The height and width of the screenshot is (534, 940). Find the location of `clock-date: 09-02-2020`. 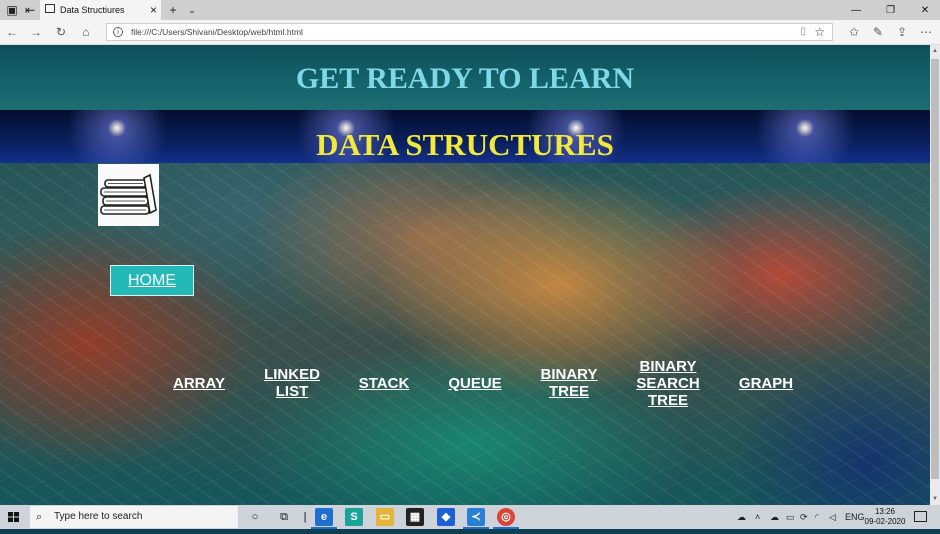

clock-date: 09-02-2020 is located at coordinates (885, 521).